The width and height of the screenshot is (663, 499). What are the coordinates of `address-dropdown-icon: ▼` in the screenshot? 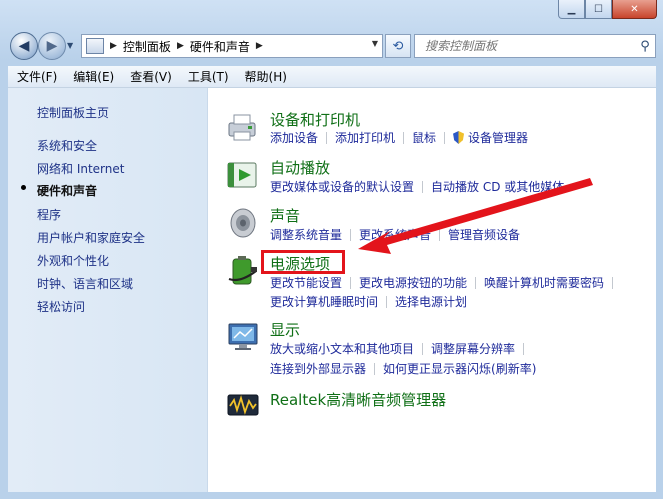 It's located at (375, 43).